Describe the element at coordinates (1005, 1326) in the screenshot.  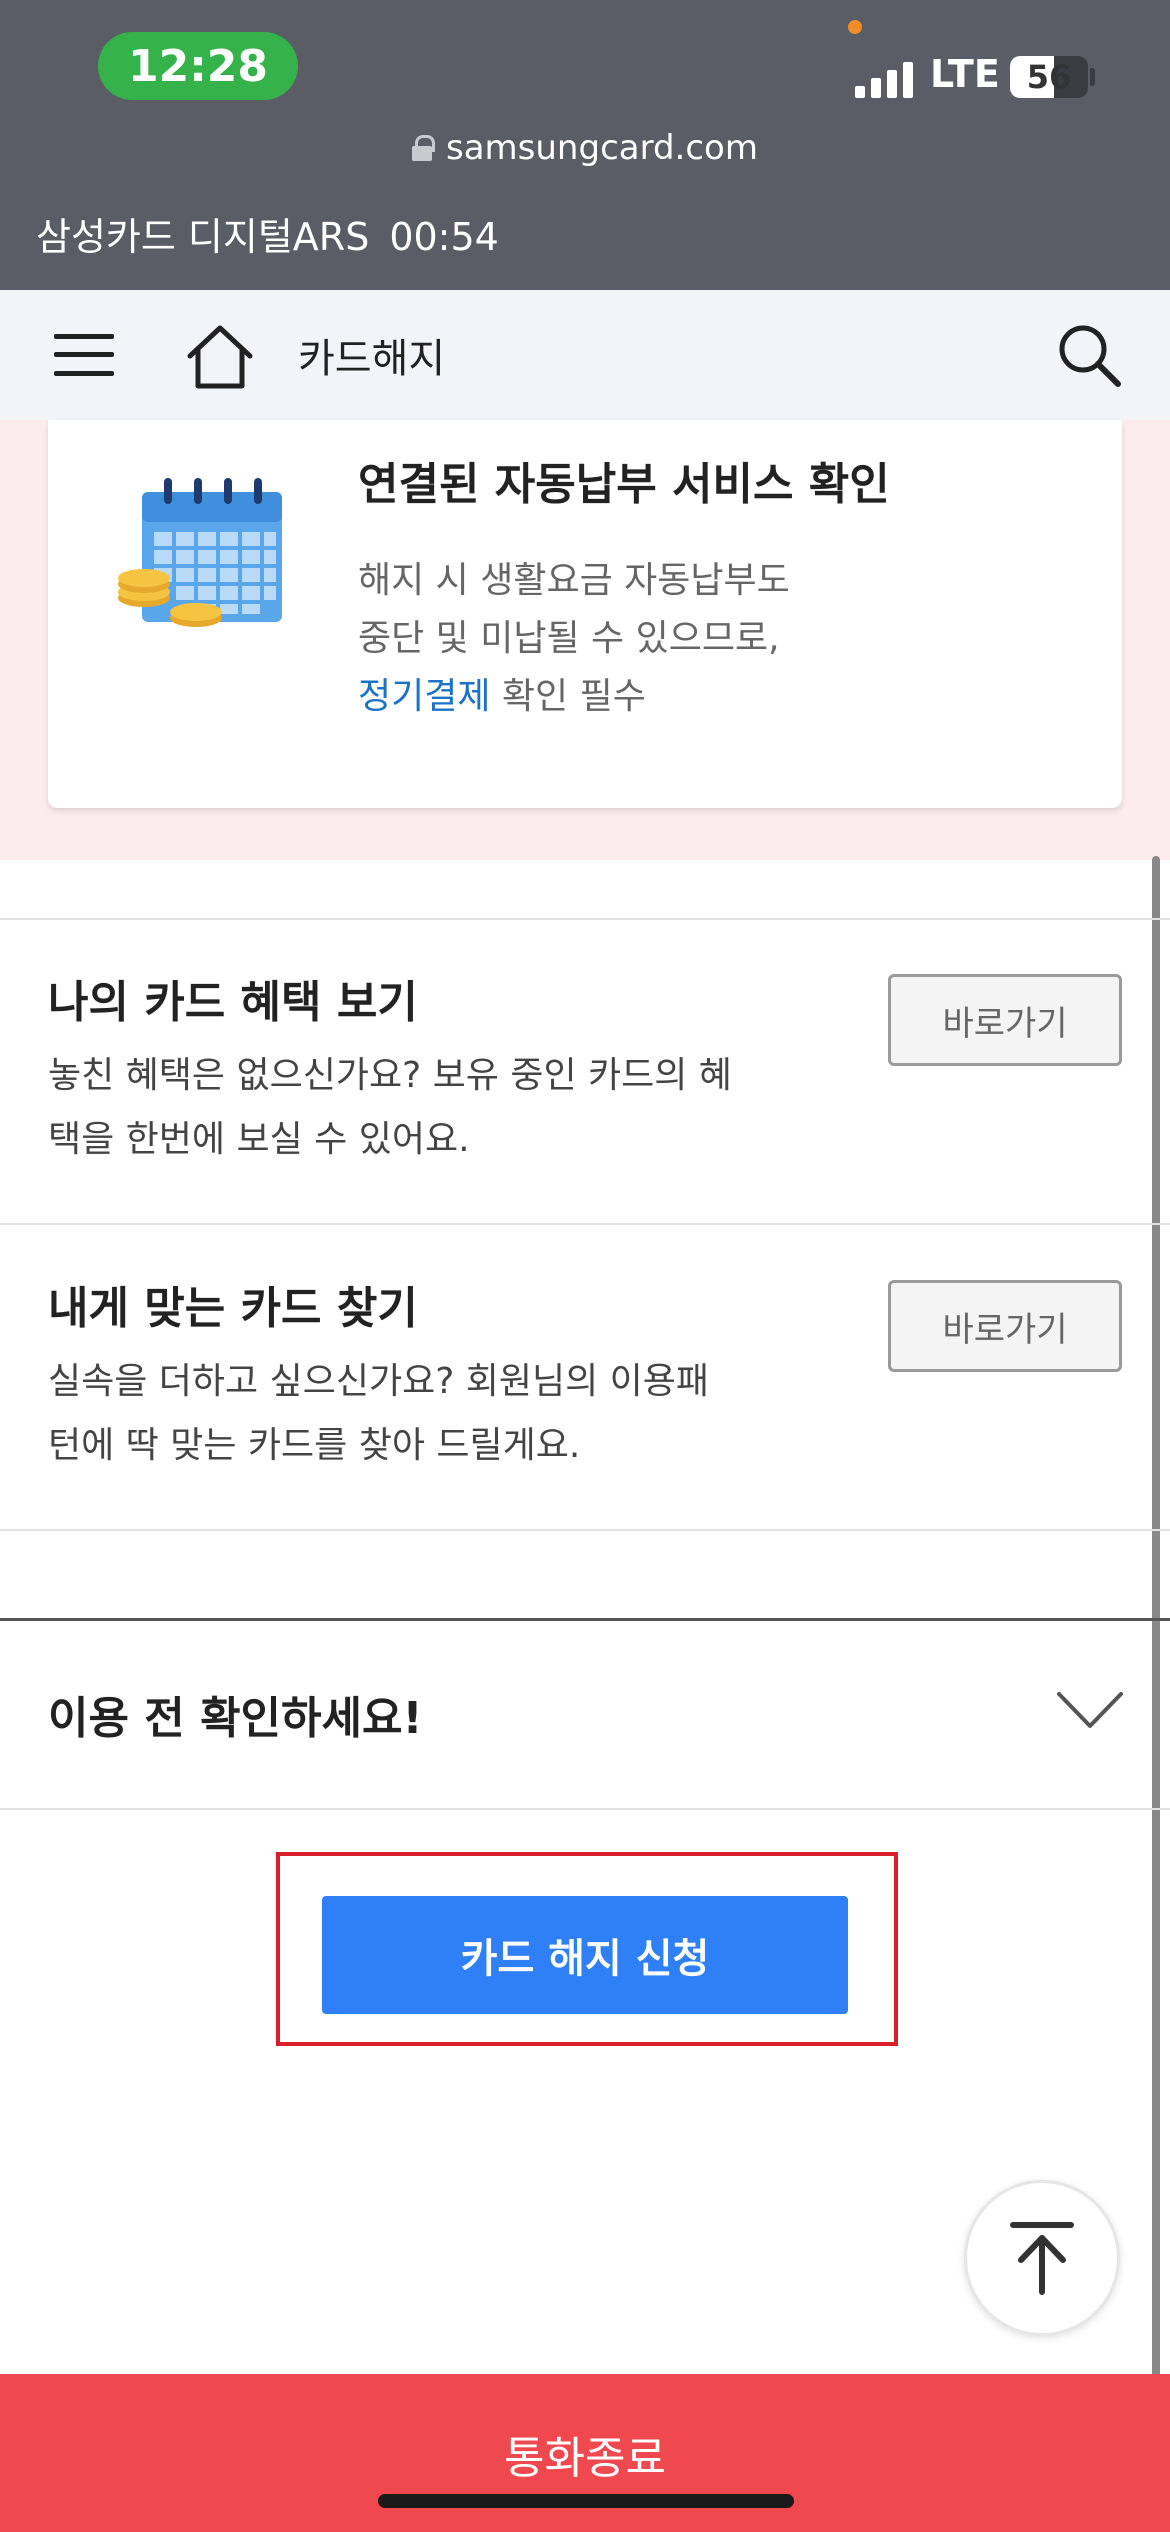
I see `find-my-card-go-button: 바로가기` at that location.